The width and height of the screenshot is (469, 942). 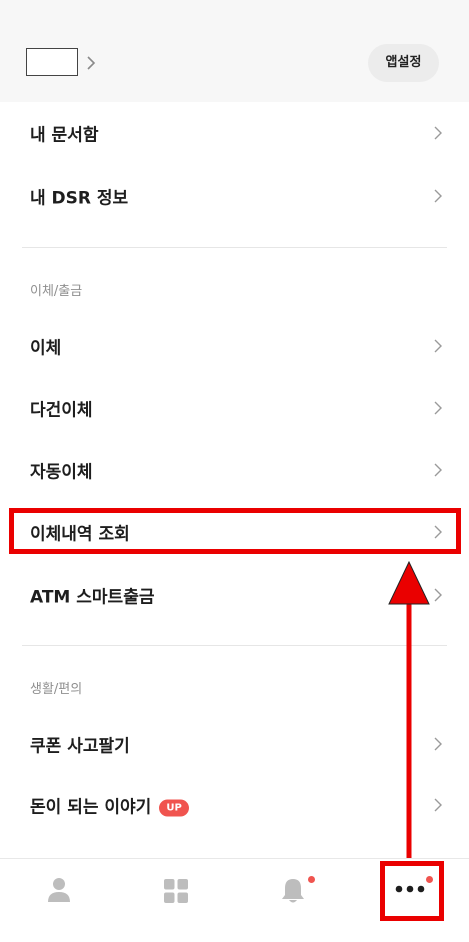 I want to click on menu-item-label: 이체내역 조회, so click(x=80, y=534).